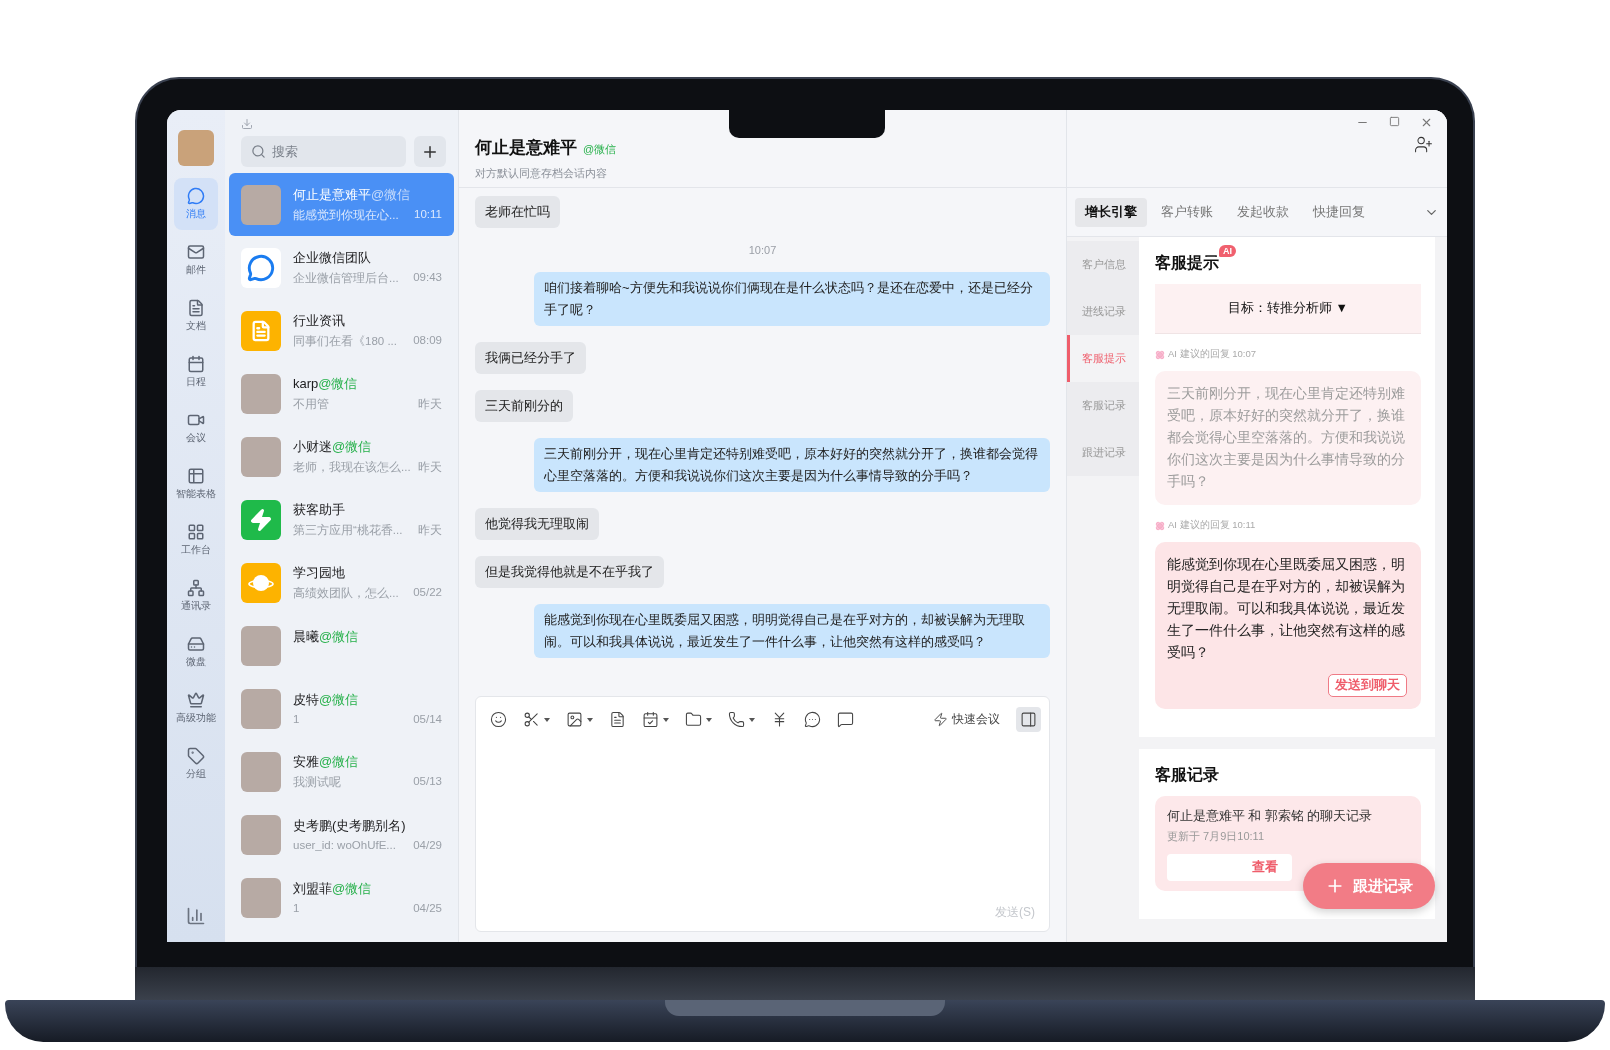 This screenshot has height=1050, width=1610. What do you see at coordinates (341, 519) in the screenshot?
I see `chat-list-item: 获客助手 第三方应用“桃花香... 昨天` at bounding box center [341, 519].